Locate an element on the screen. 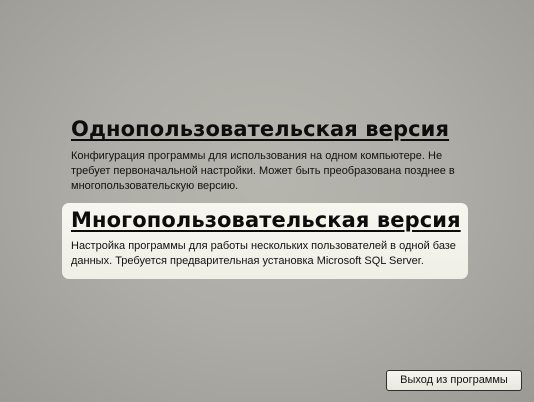  exit-button: Выход из программы is located at coordinates (454, 380).